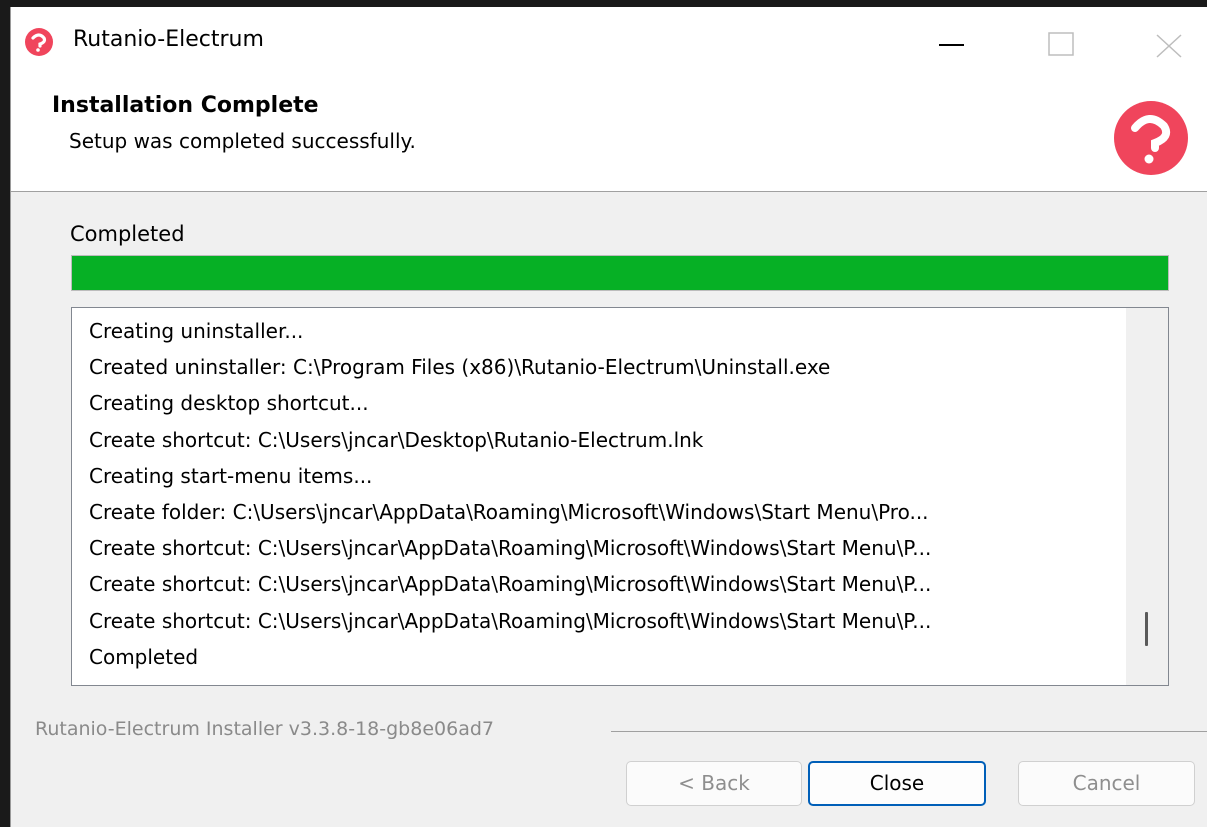 The image size is (1207, 827). I want to click on scroll-thumb, so click(1146, 629).